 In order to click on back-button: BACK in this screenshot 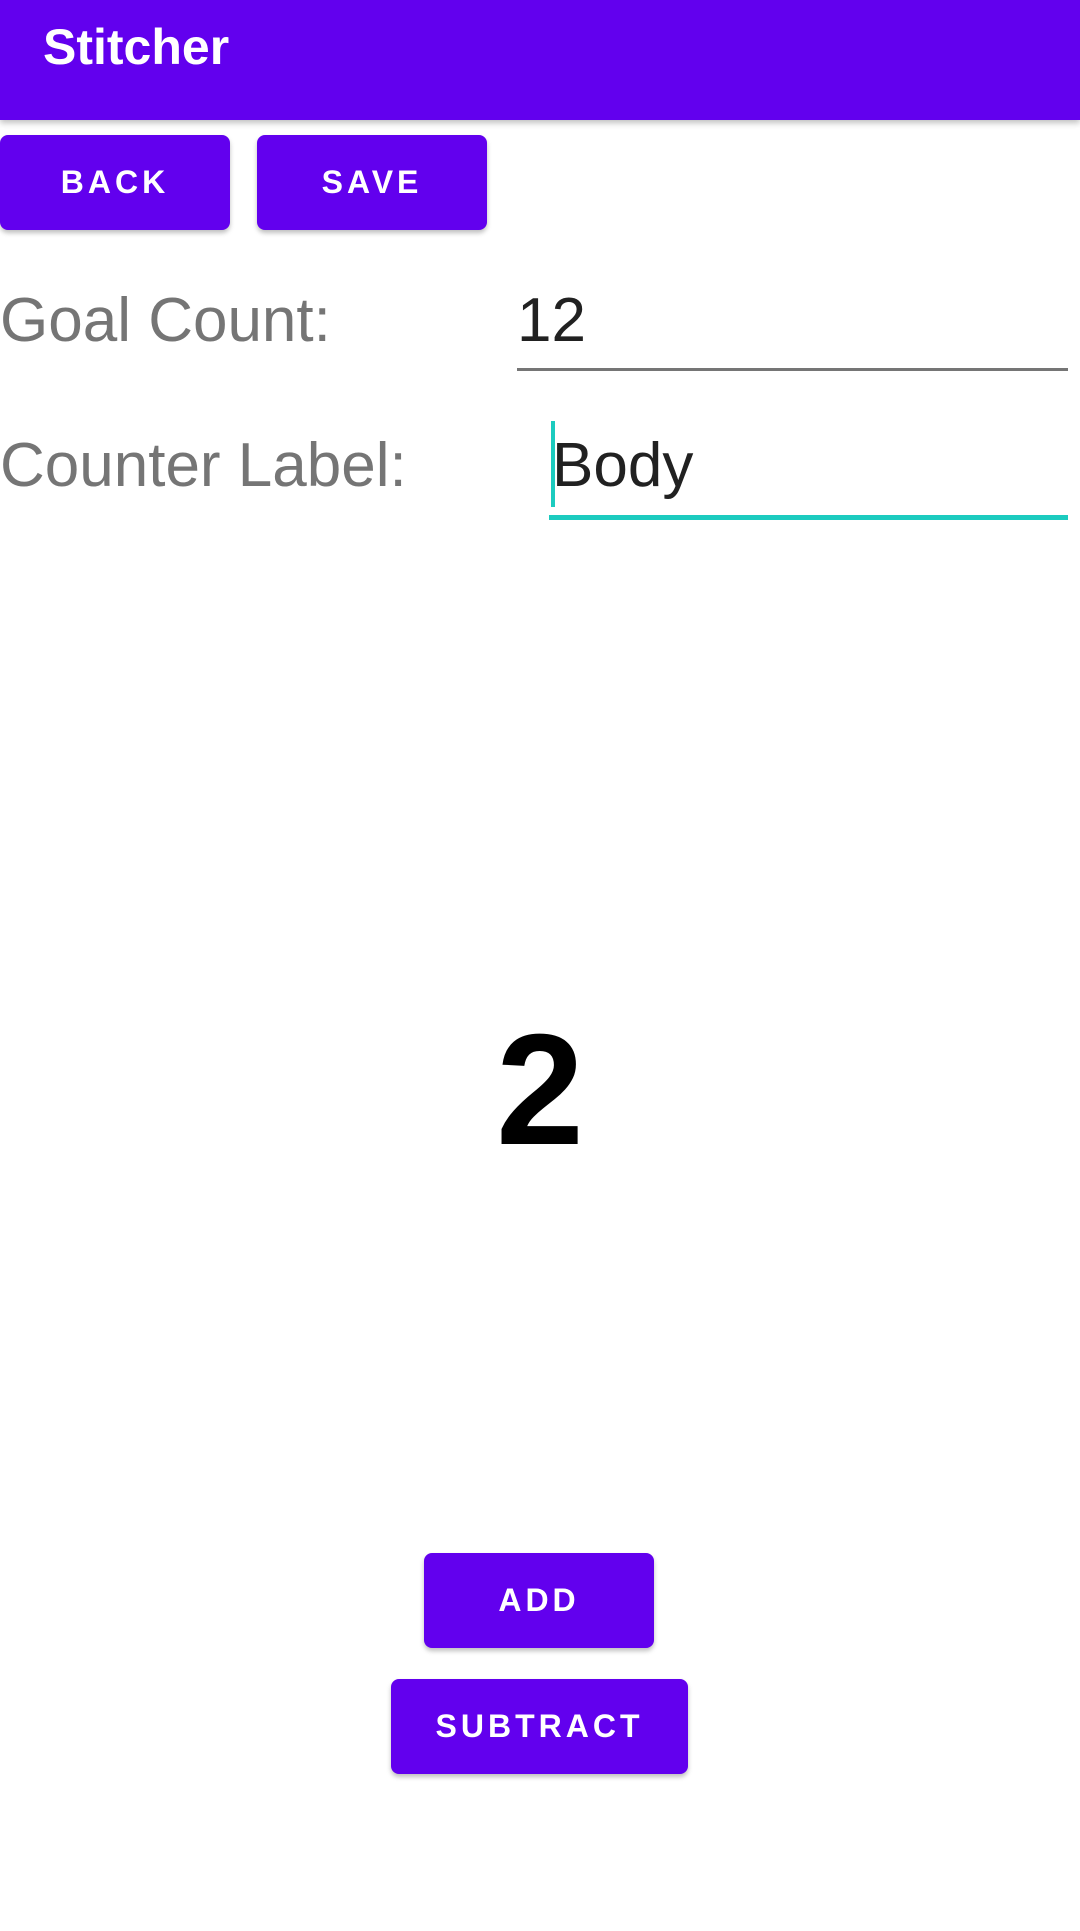, I will do `click(115, 182)`.